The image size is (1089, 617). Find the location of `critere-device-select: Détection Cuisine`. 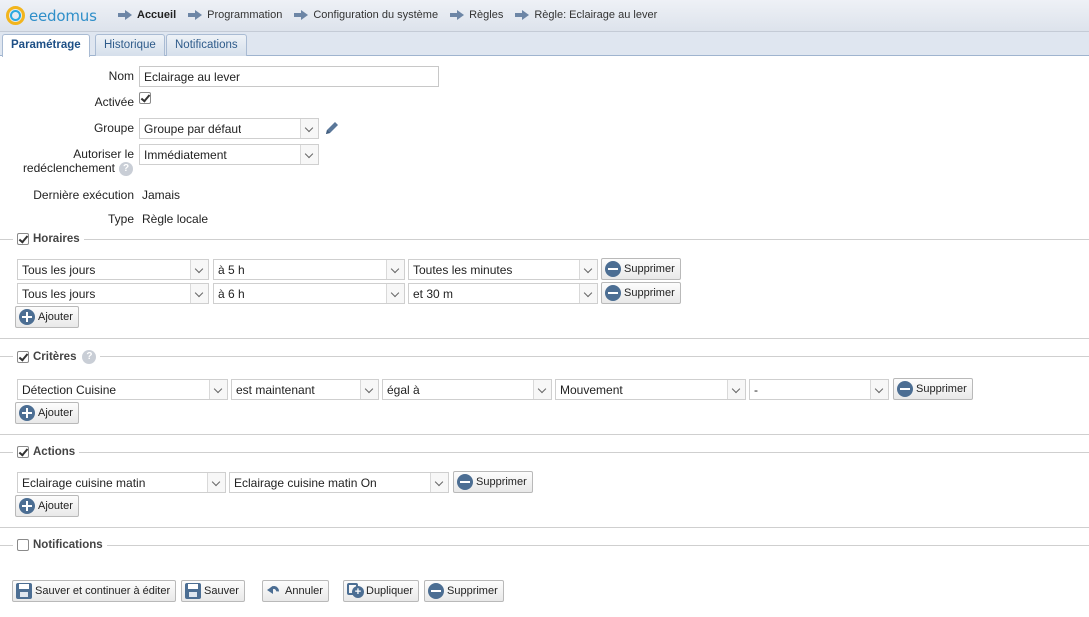

critere-device-select: Détection Cuisine is located at coordinates (122, 389).